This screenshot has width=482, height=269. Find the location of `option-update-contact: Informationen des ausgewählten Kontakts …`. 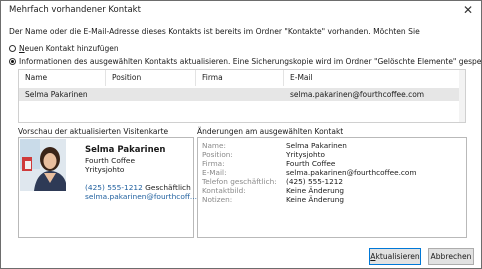

option-update-contact: Informationen des ausgewählten Kontakts … is located at coordinates (245, 61).